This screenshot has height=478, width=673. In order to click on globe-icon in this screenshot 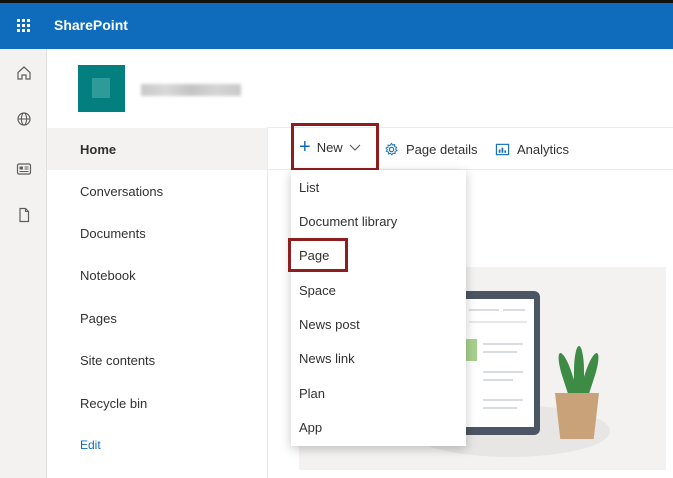, I will do `click(24, 119)`.